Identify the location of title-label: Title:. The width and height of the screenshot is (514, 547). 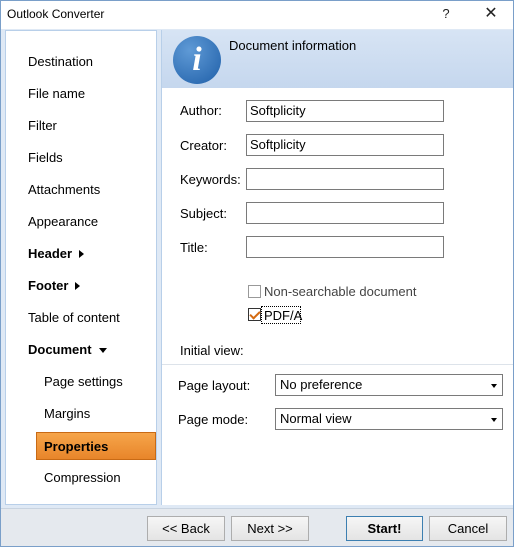
(194, 247).